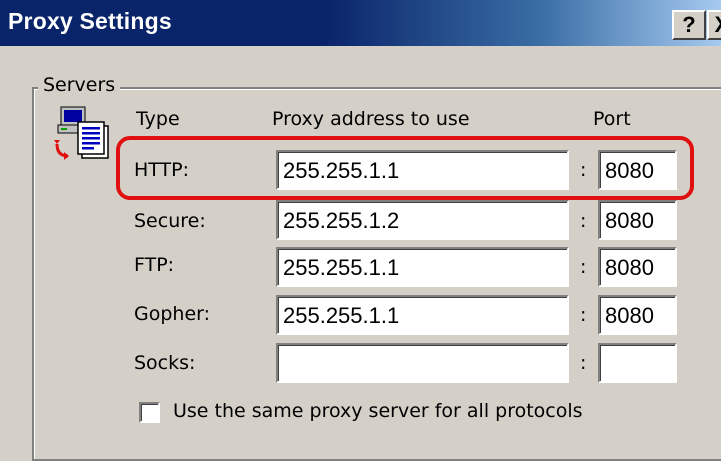  What do you see at coordinates (637, 315) in the screenshot?
I see `gopher-port-input: 8080` at bounding box center [637, 315].